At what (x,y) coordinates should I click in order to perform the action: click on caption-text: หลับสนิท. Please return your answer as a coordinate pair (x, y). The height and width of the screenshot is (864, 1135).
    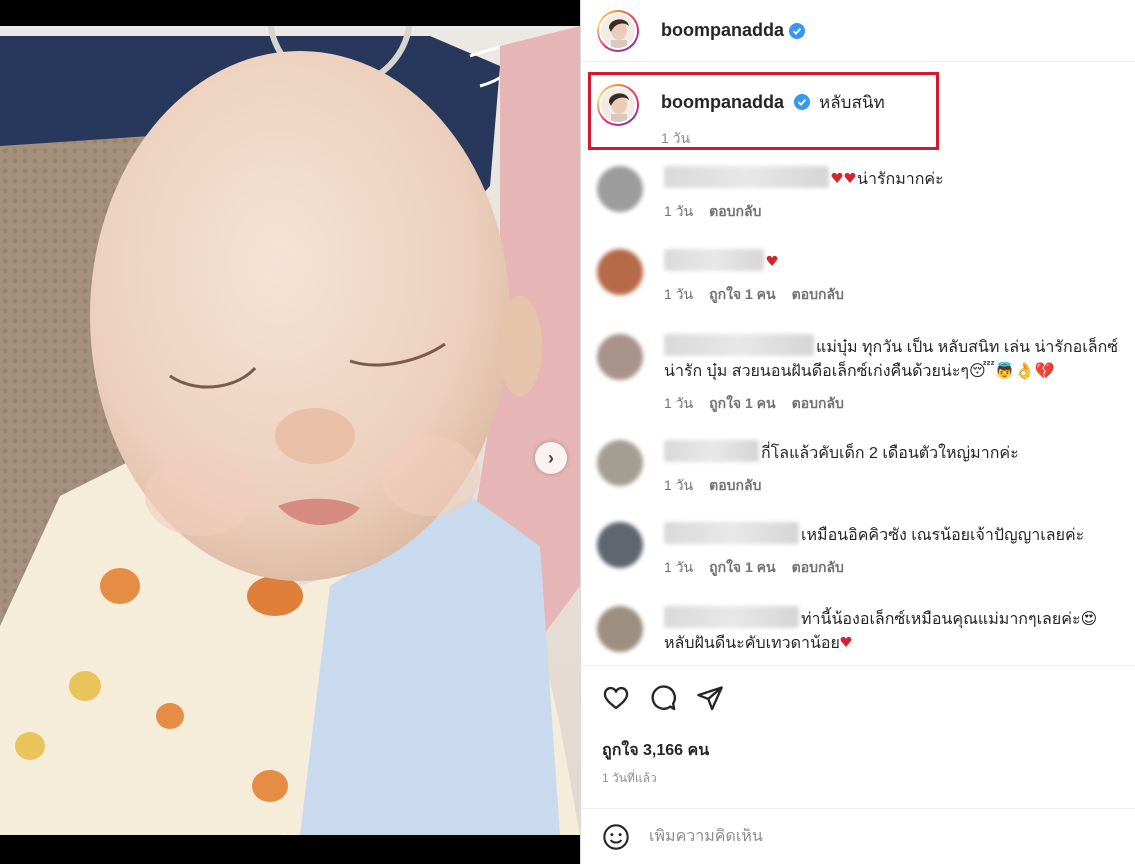
    Looking at the image, I should click on (852, 102).